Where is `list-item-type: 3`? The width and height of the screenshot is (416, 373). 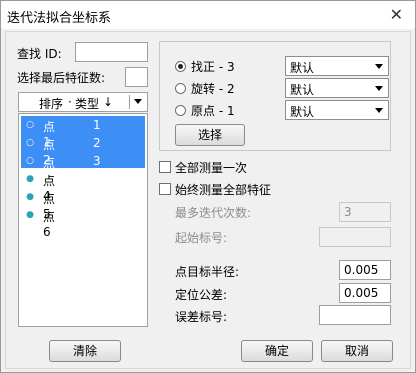
list-item-type: 3 is located at coordinates (97, 161).